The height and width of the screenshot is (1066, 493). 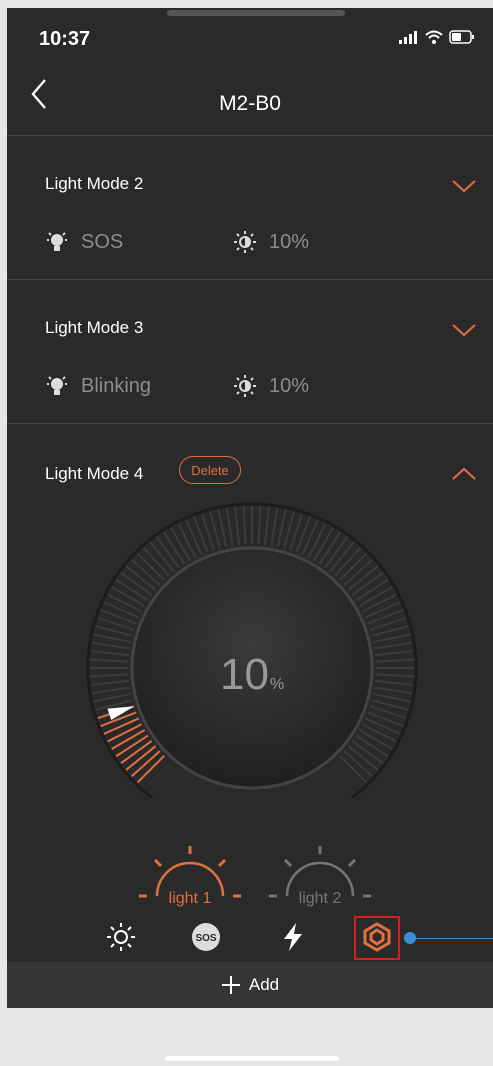 What do you see at coordinates (452, 938) in the screenshot?
I see `annotation-pointer-line` at bounding box center [452, 938].